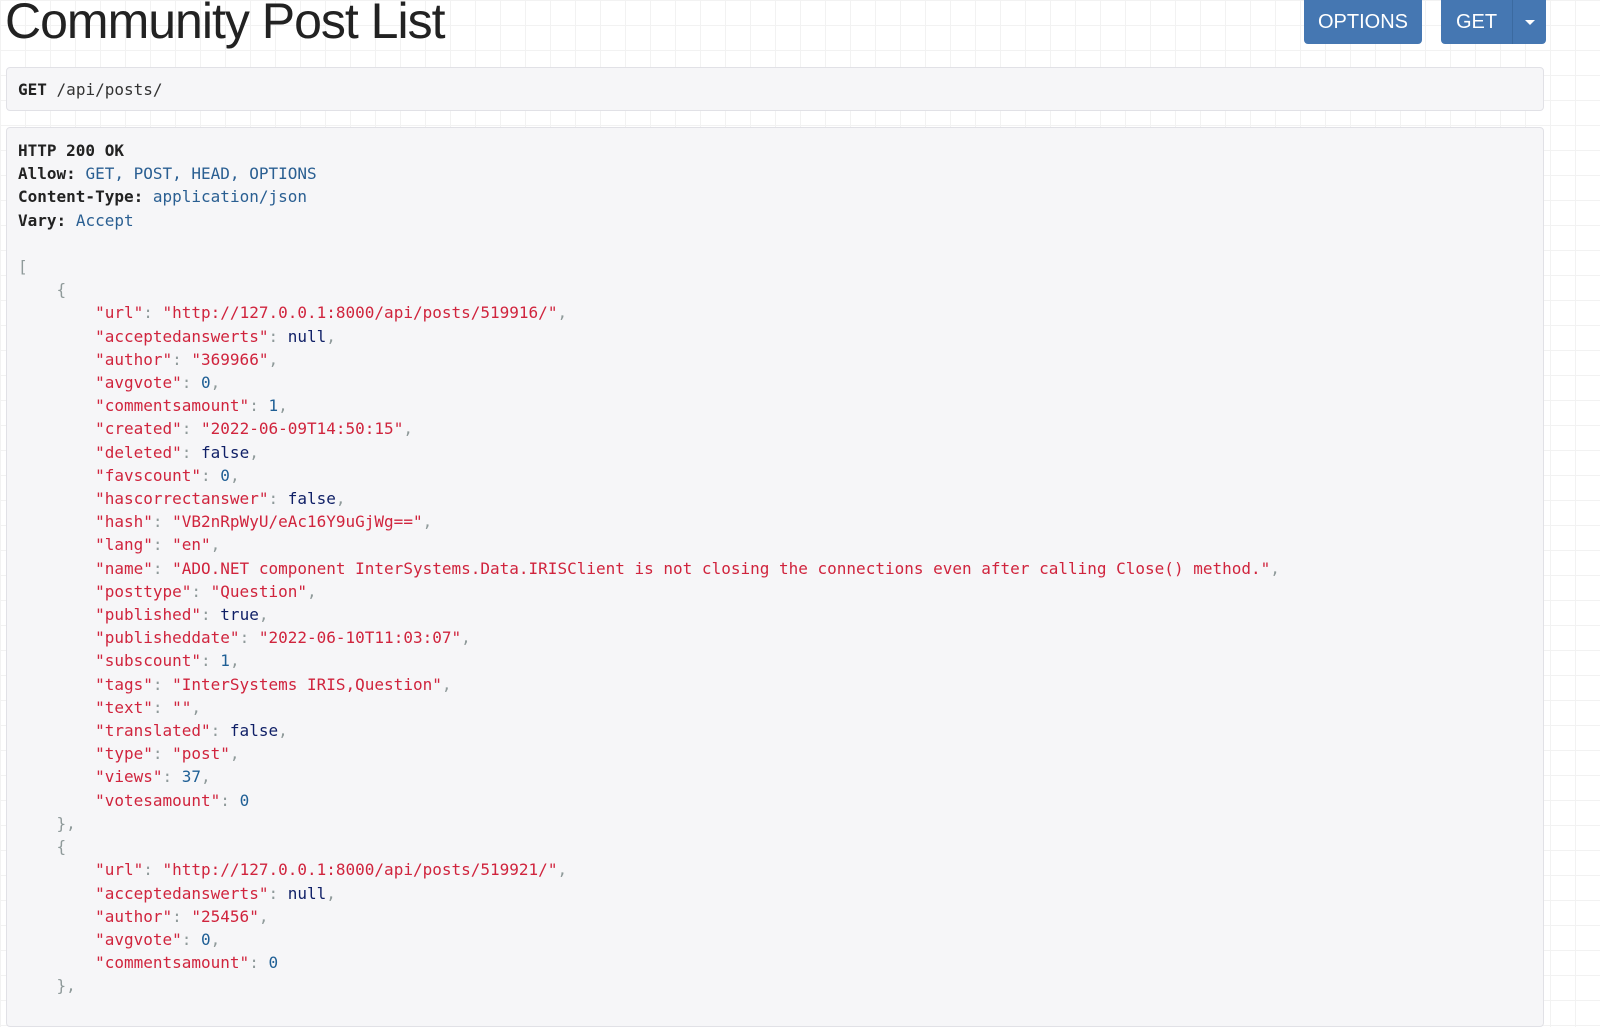 This screenshot has width=1600, height=1027. Describe the element at coordinates (148, 615) in the screenshot. I see `json-key: "published"` at that location.